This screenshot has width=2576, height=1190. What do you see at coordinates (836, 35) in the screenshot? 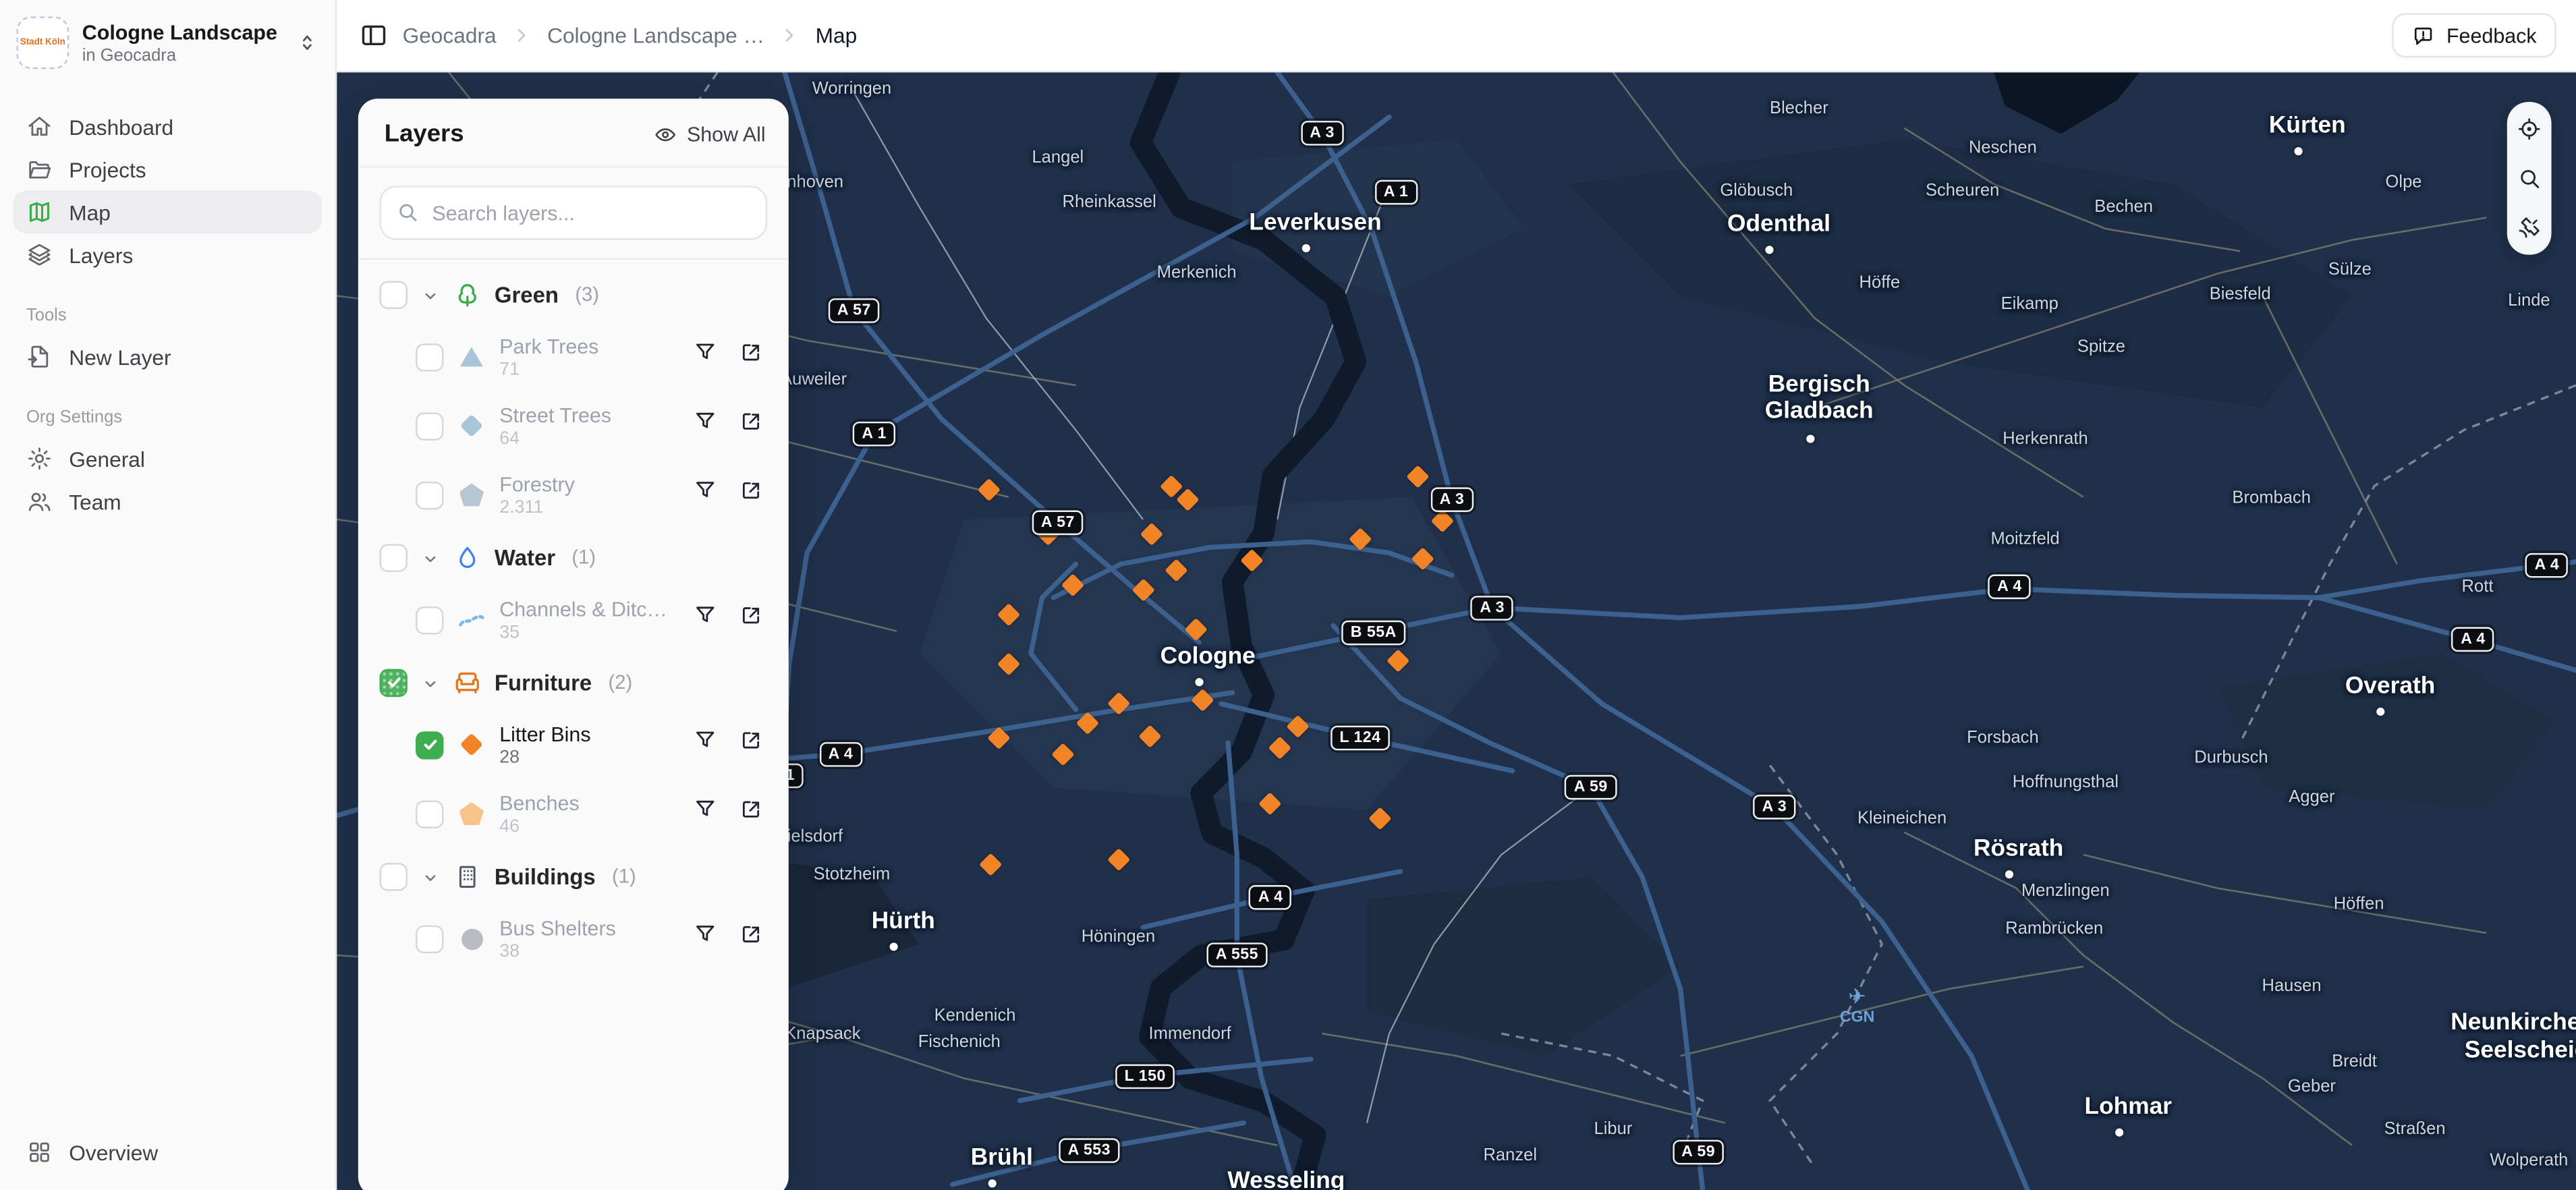
I see `breadcrumb-page: Map` at bounding box center [836, 35].